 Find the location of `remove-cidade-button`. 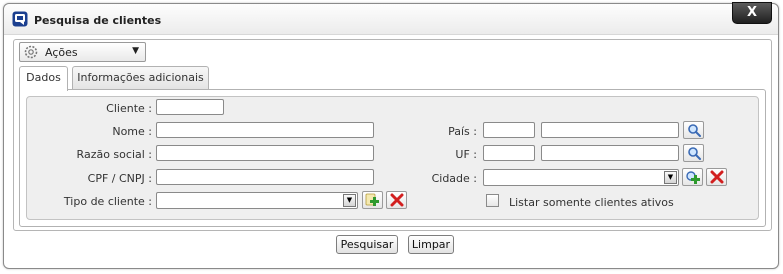

remove-cidade-button is located at coordinates (716, 177).